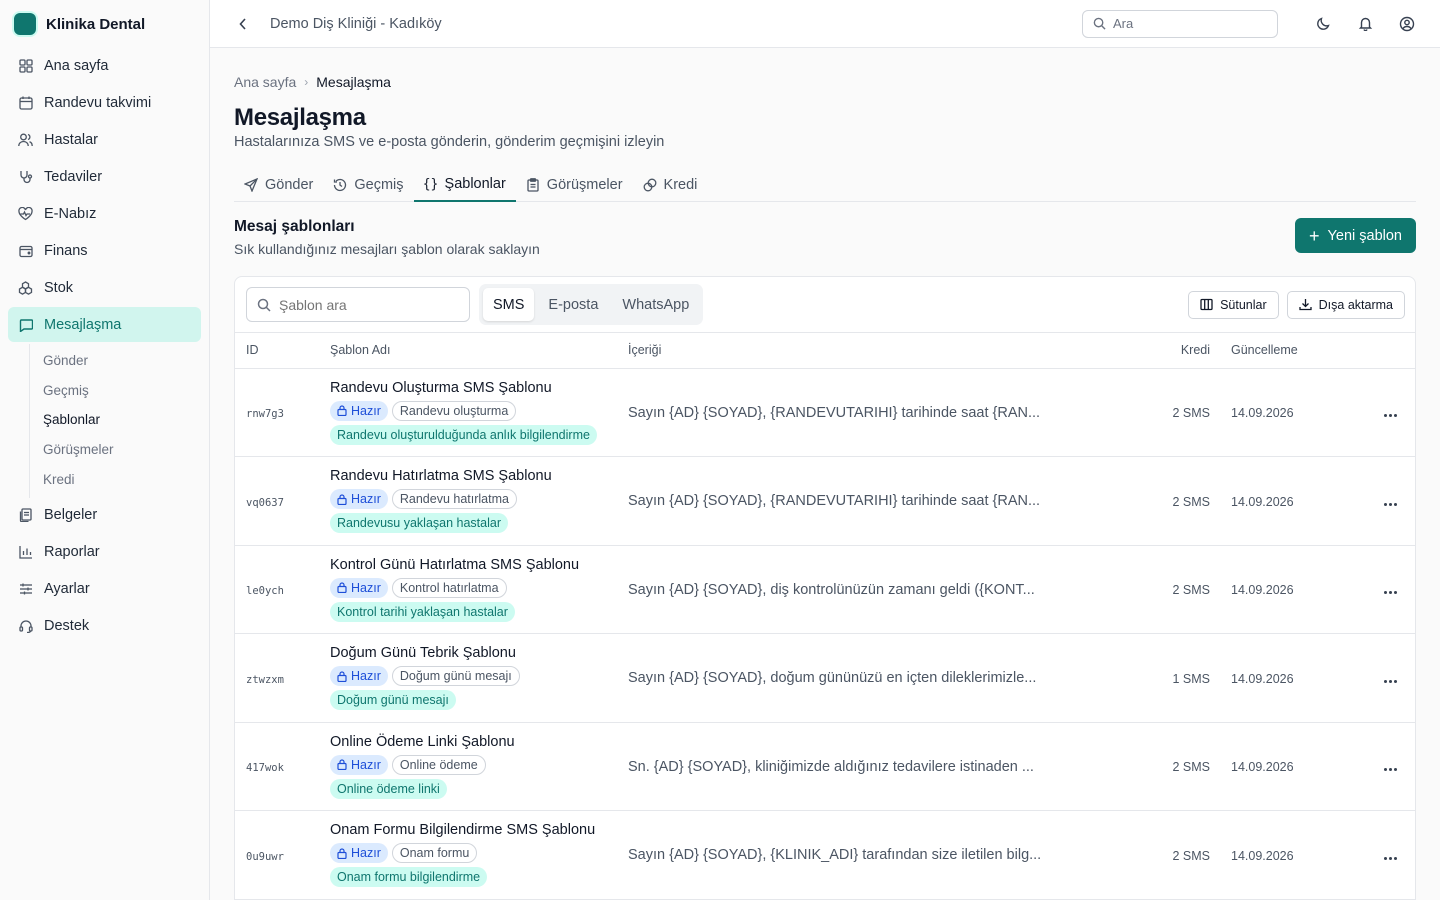  I want to click on export-button: Dışa aktarma, so click(1345, 304).